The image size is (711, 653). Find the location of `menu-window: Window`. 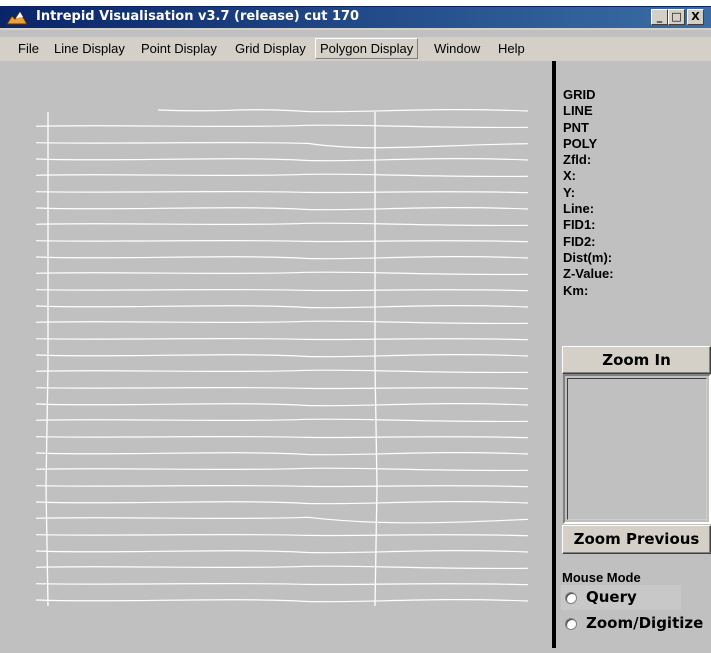

menu-window: Window is located at coordinates (457, 48).